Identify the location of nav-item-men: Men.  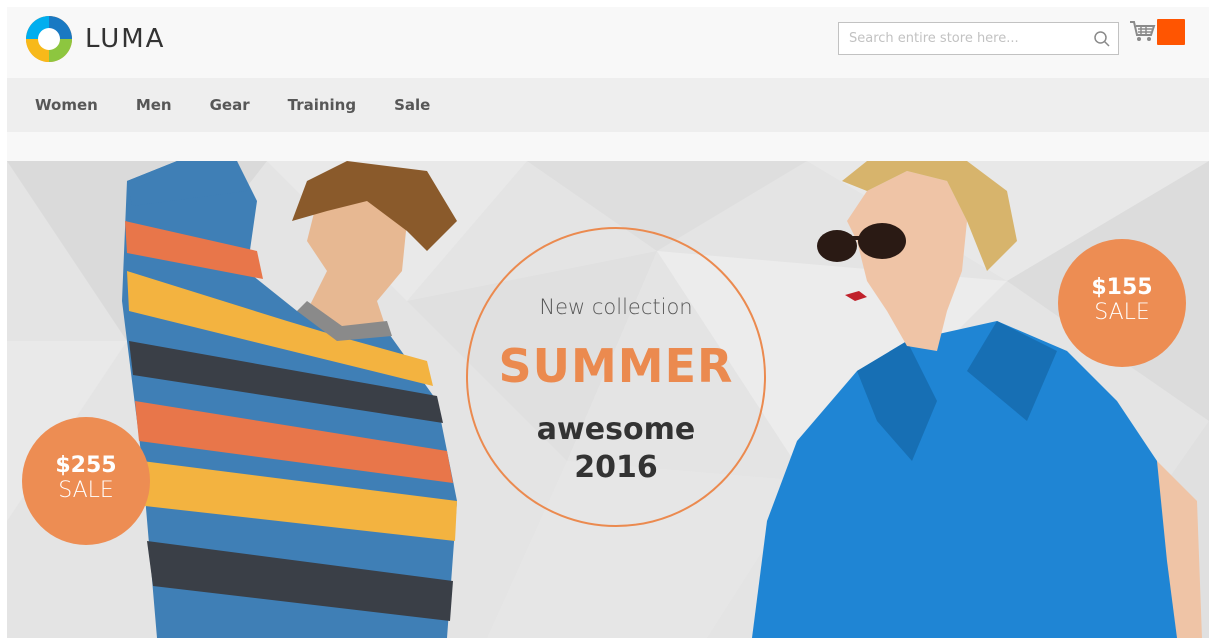
(154, 105).